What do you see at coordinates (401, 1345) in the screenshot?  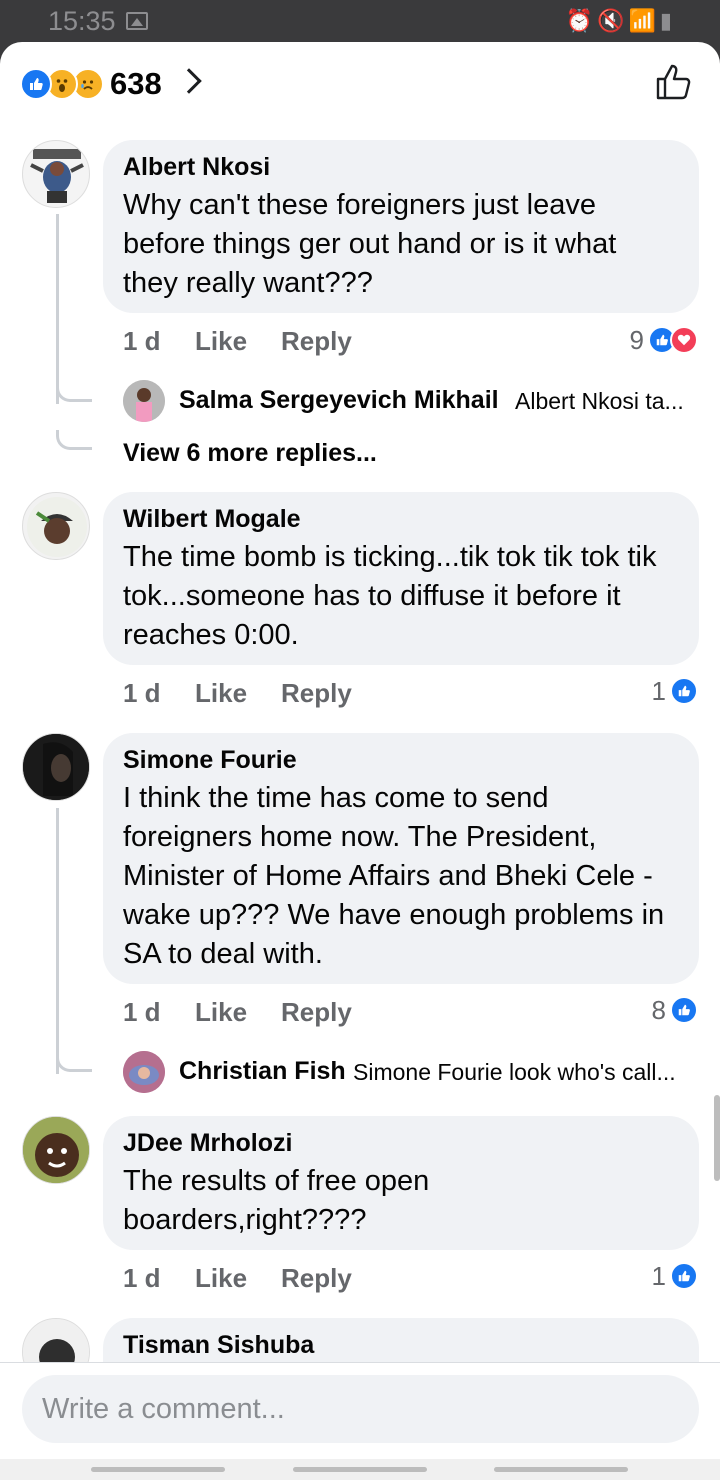 I see `comment-author: Tisman Sishuba` at bounding box center [401, 1345].